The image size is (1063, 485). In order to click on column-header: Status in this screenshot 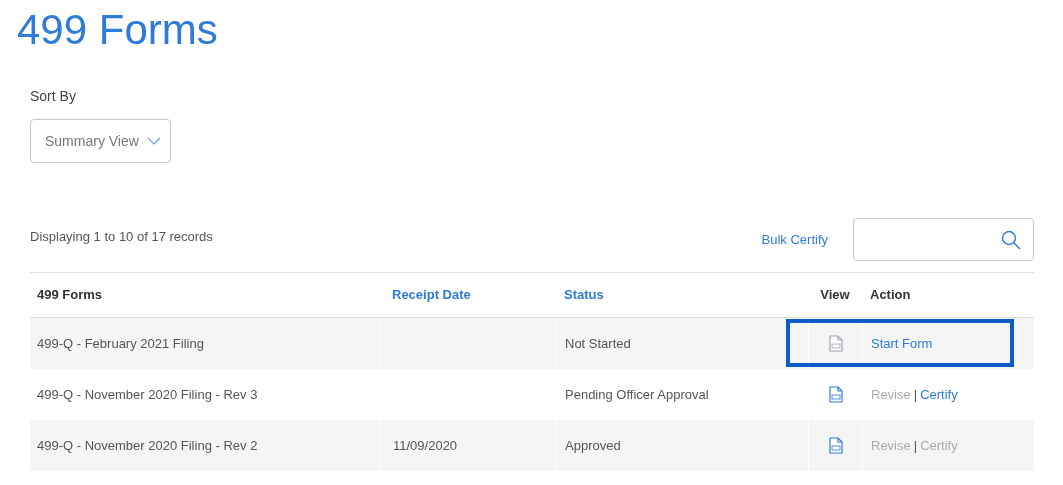, I will do `click(584, 295)`.